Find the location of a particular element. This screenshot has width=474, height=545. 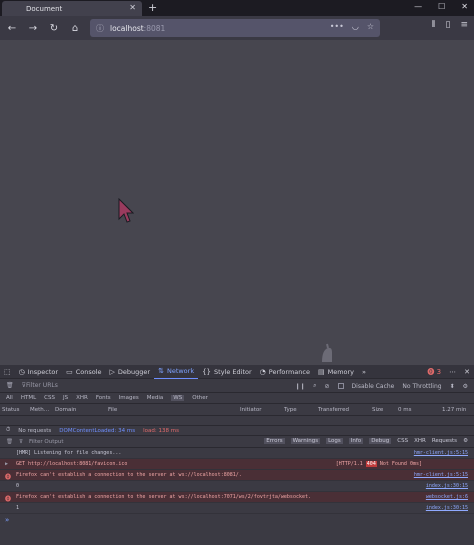

message-source-link: websocket.js:6 is located at coordinates (447, 497).